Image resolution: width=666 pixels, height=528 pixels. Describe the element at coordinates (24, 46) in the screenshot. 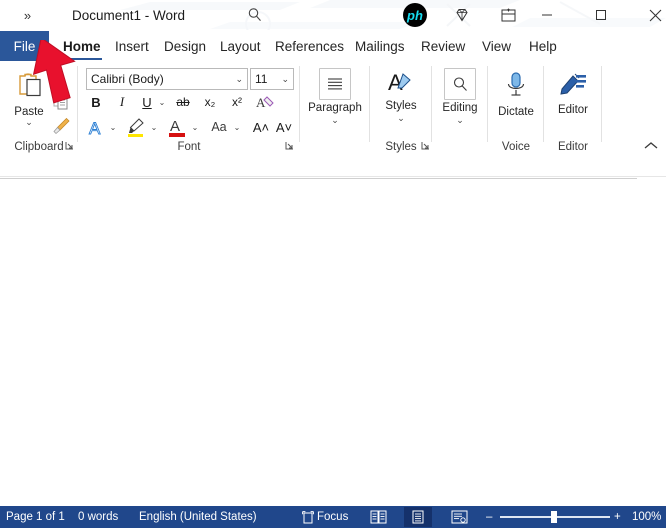

I see `tab-file: File` at that location.